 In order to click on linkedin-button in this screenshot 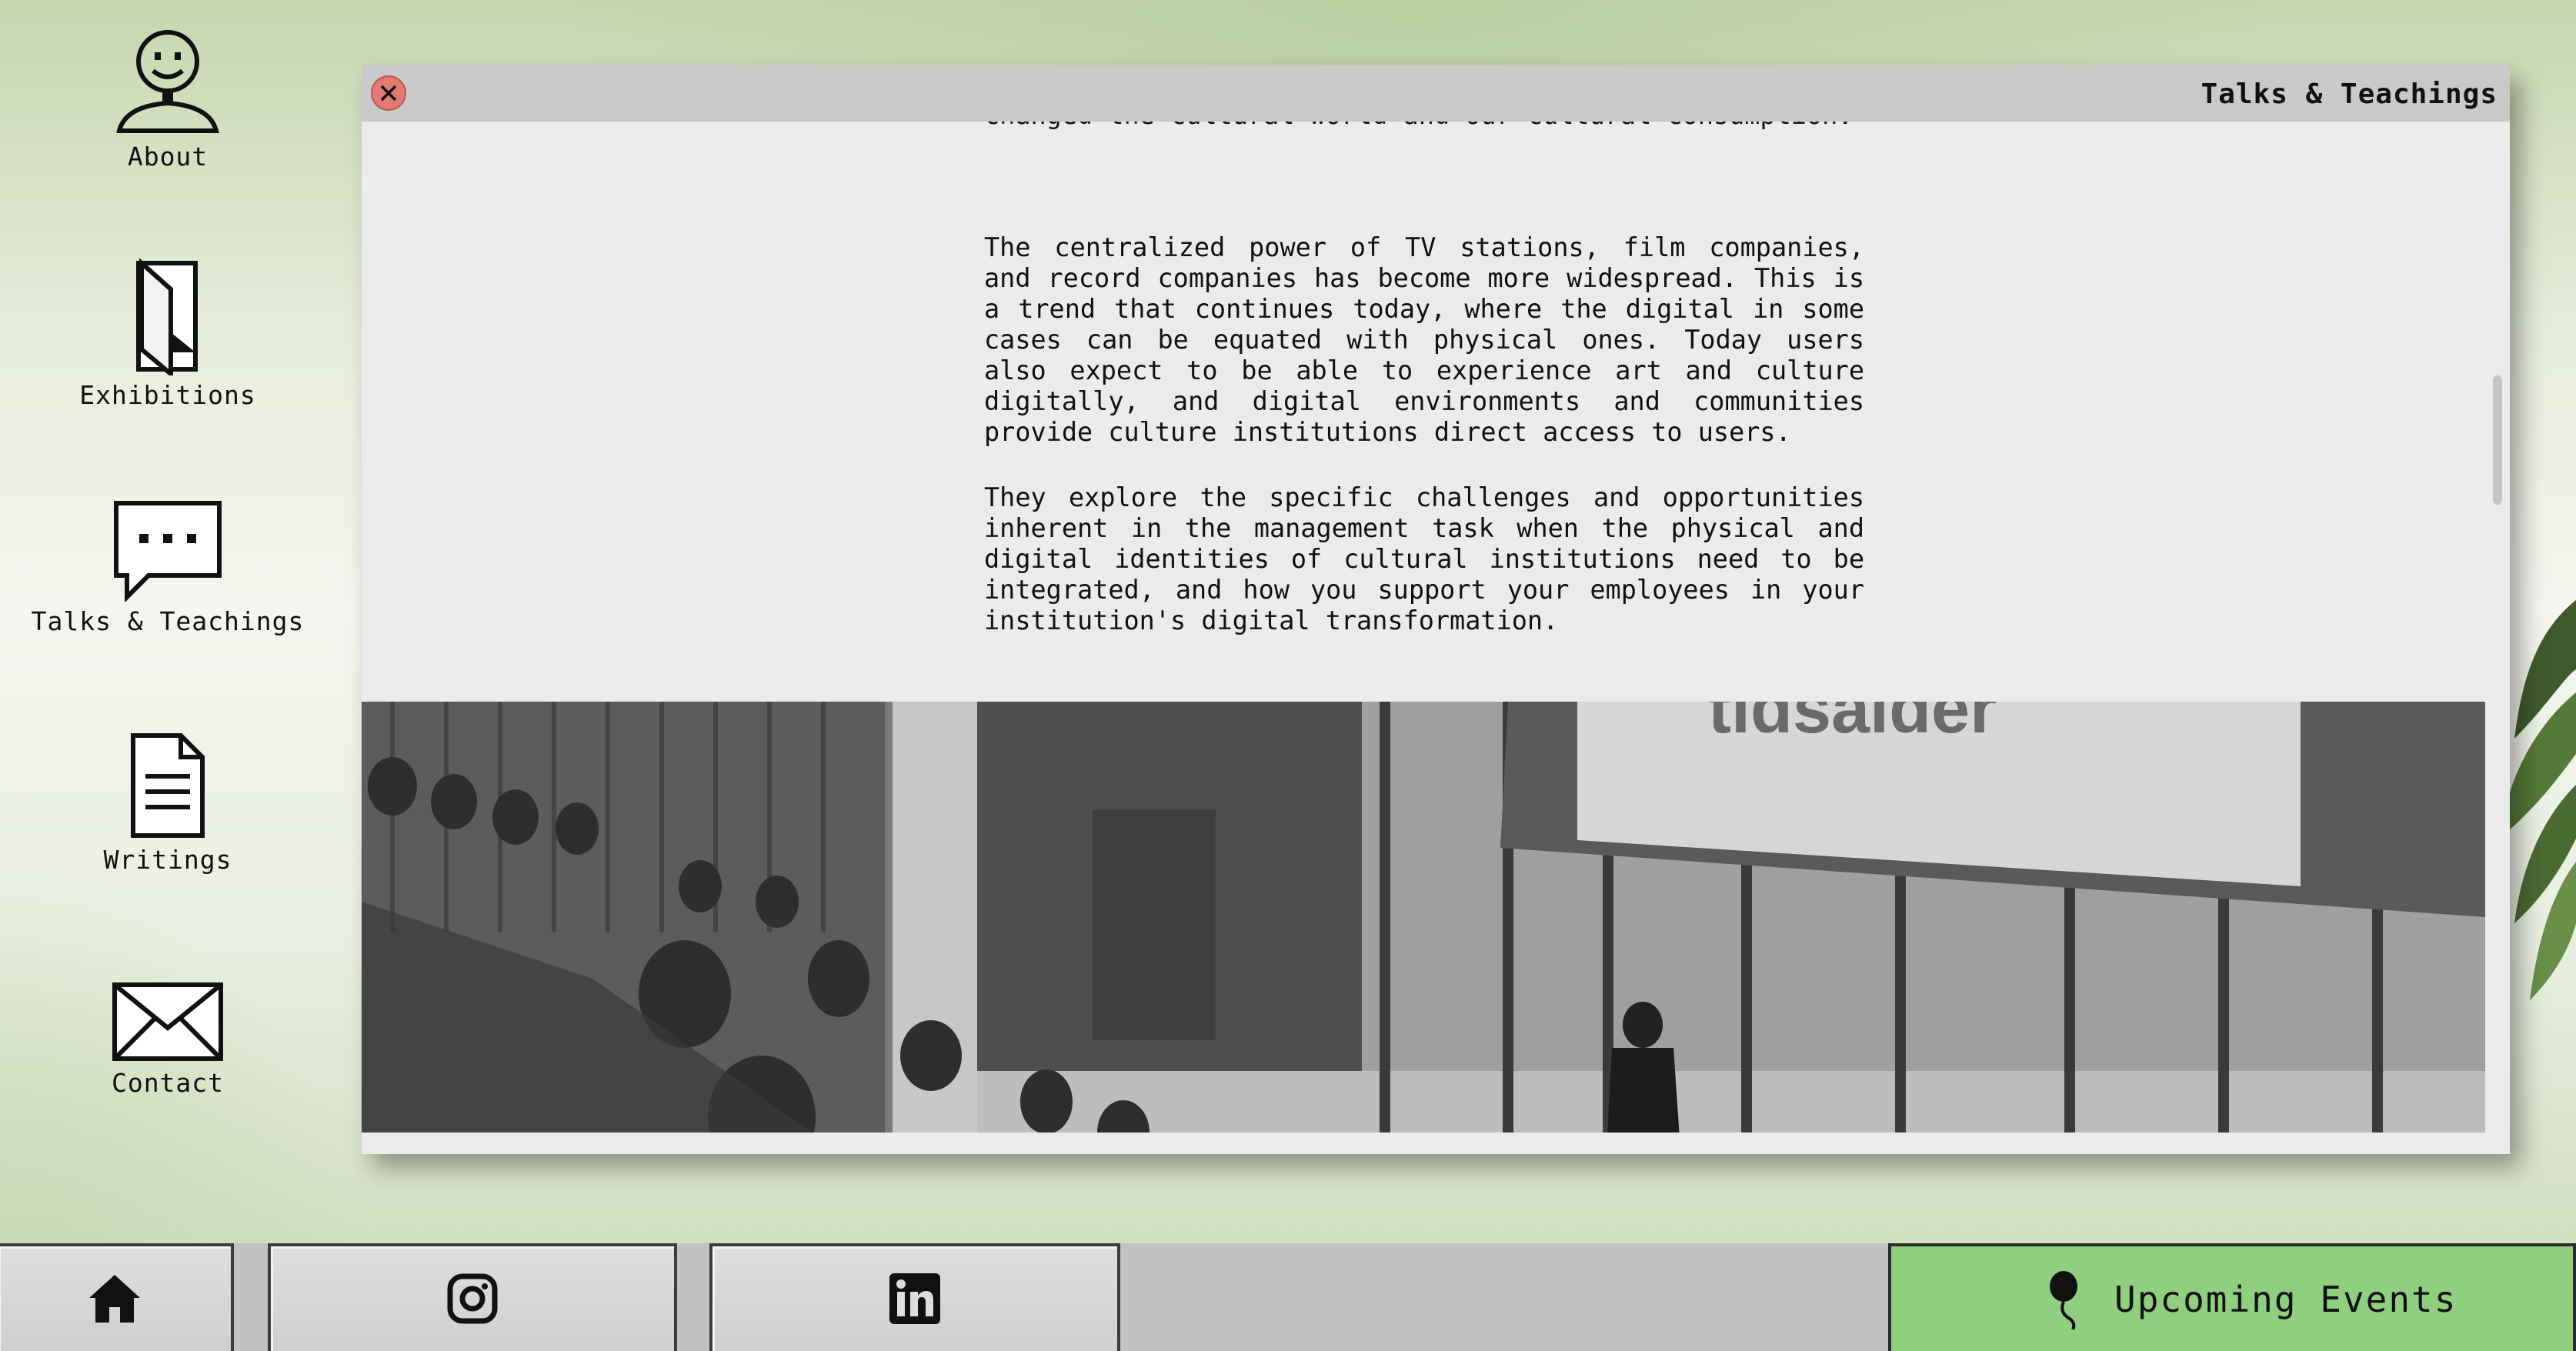, I will do `click(914, 1297)`.